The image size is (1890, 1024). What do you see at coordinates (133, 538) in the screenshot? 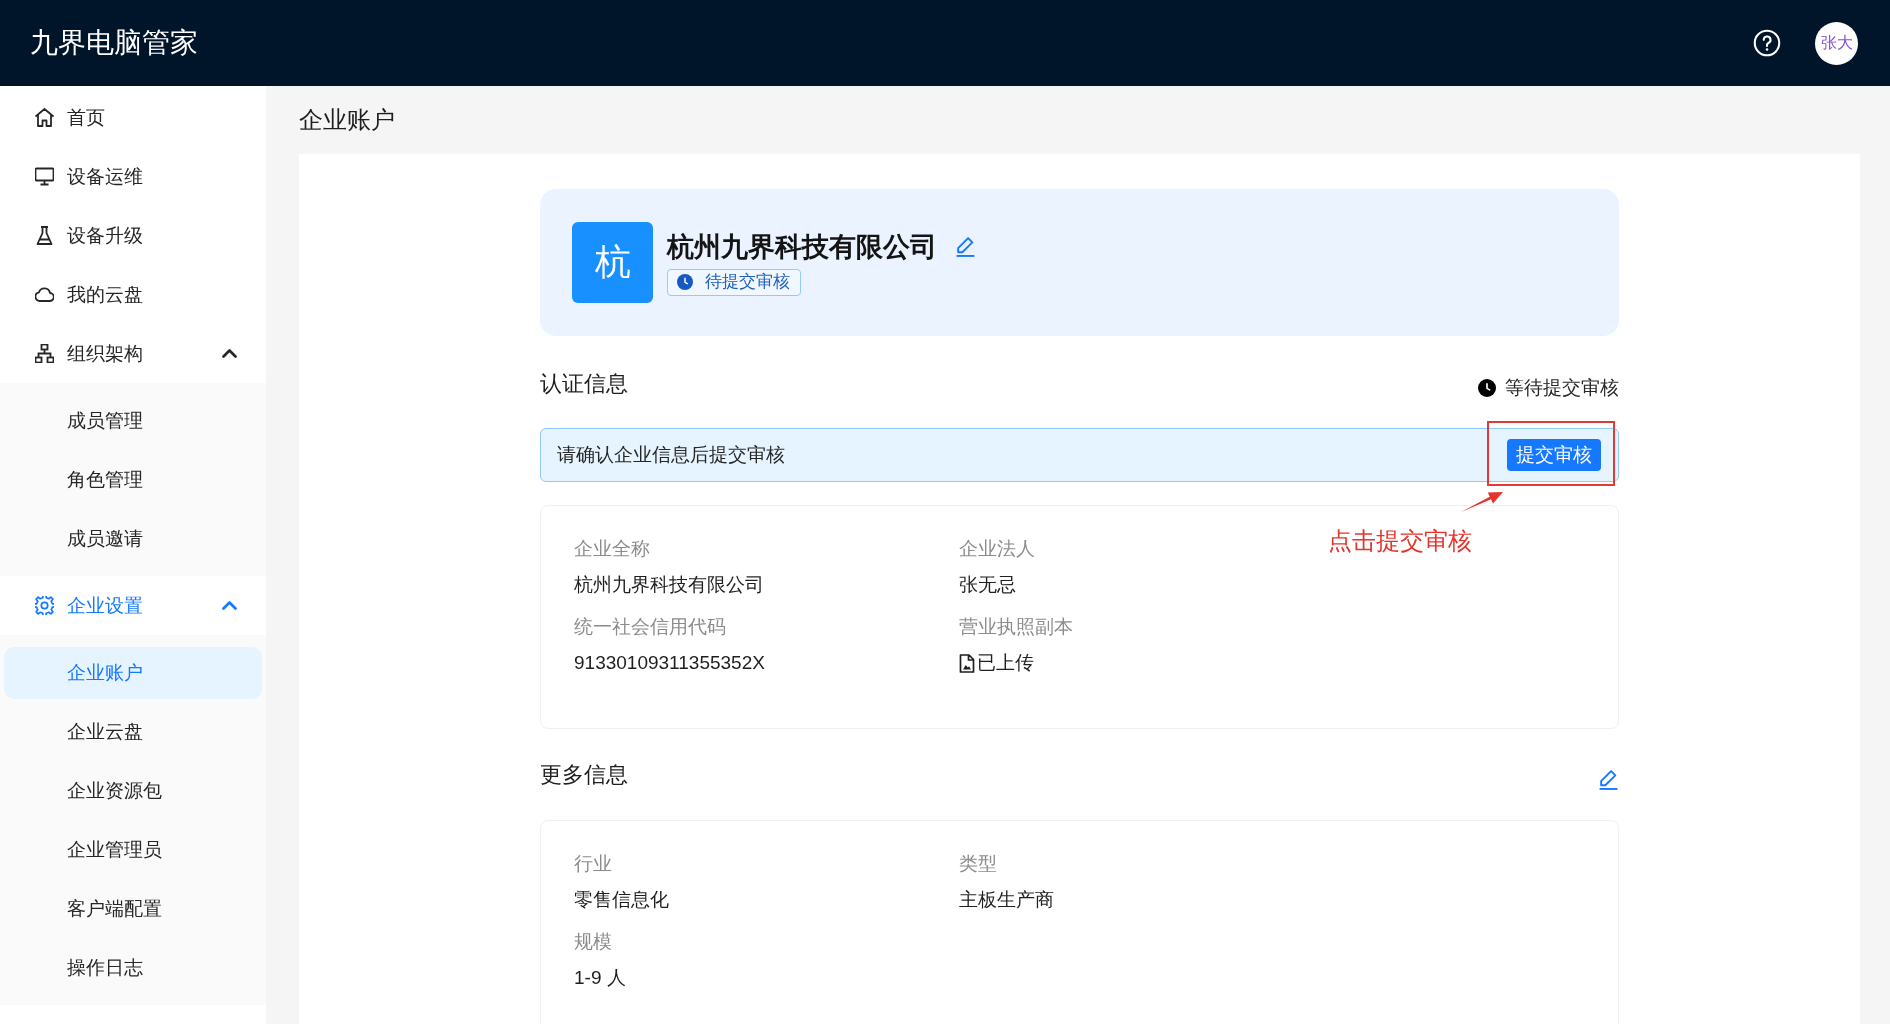
I see `sidebar-item: 成员邀请` at bounding box center [133, 538].